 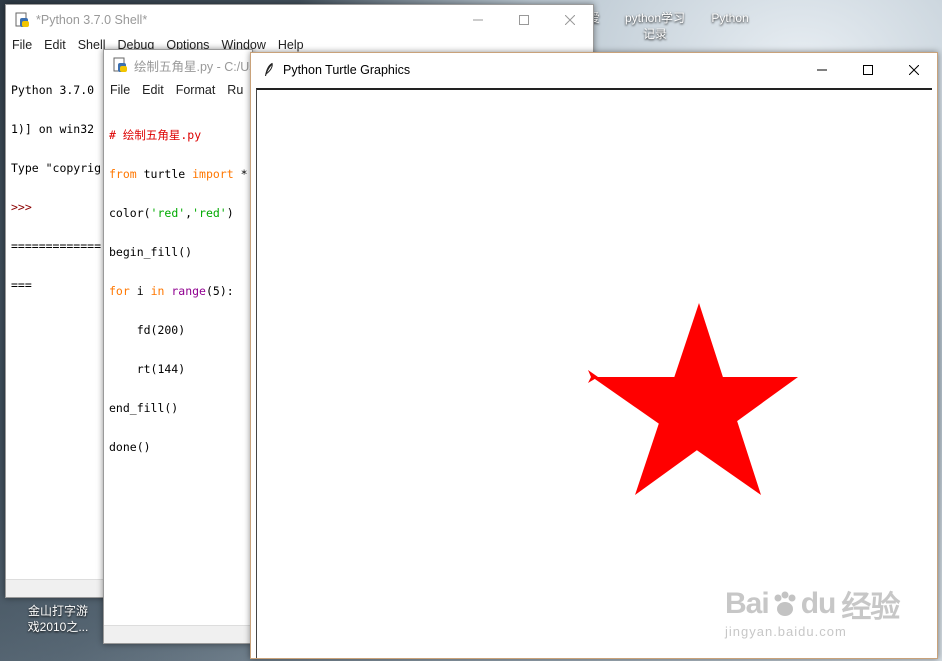 I want to click on code-line-3: color('red','red'), so click(x=178, y=213).